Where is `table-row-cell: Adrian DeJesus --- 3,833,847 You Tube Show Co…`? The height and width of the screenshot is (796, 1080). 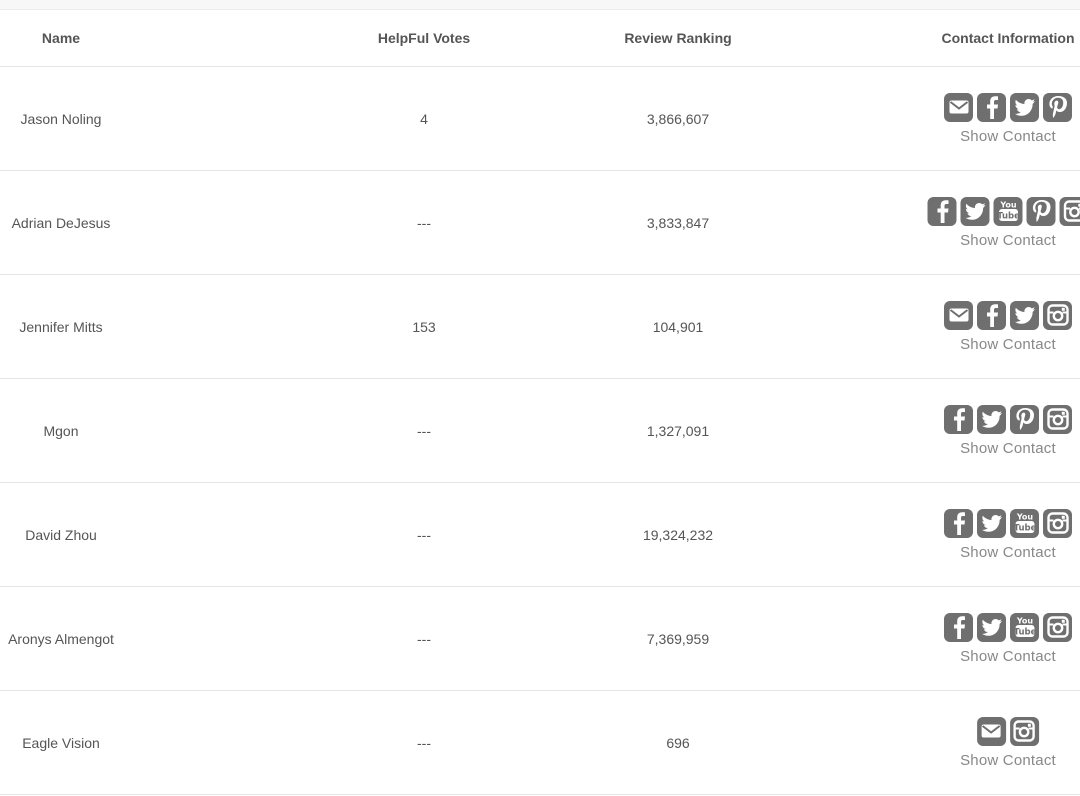 table-row-cell: Adrian DeJesus --- 3,833,847 You Tube Show Co… is located at coordinates (540, 222).